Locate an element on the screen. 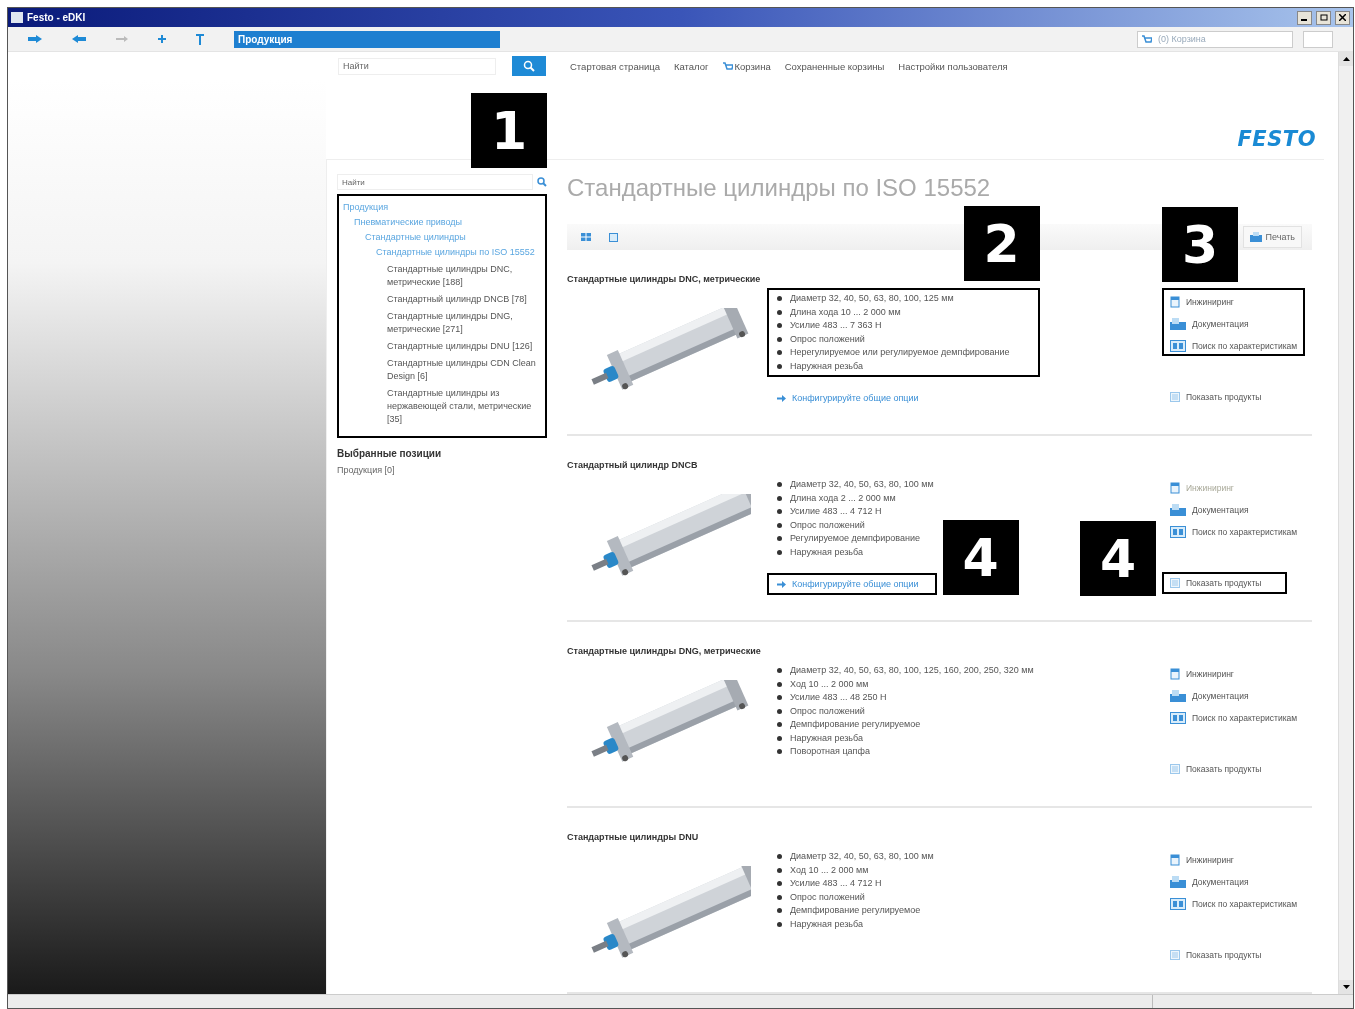 Image resolution: width=1355 pixels, height=1009 pixels. maximize-icon is located at coordinates (1323, 17).